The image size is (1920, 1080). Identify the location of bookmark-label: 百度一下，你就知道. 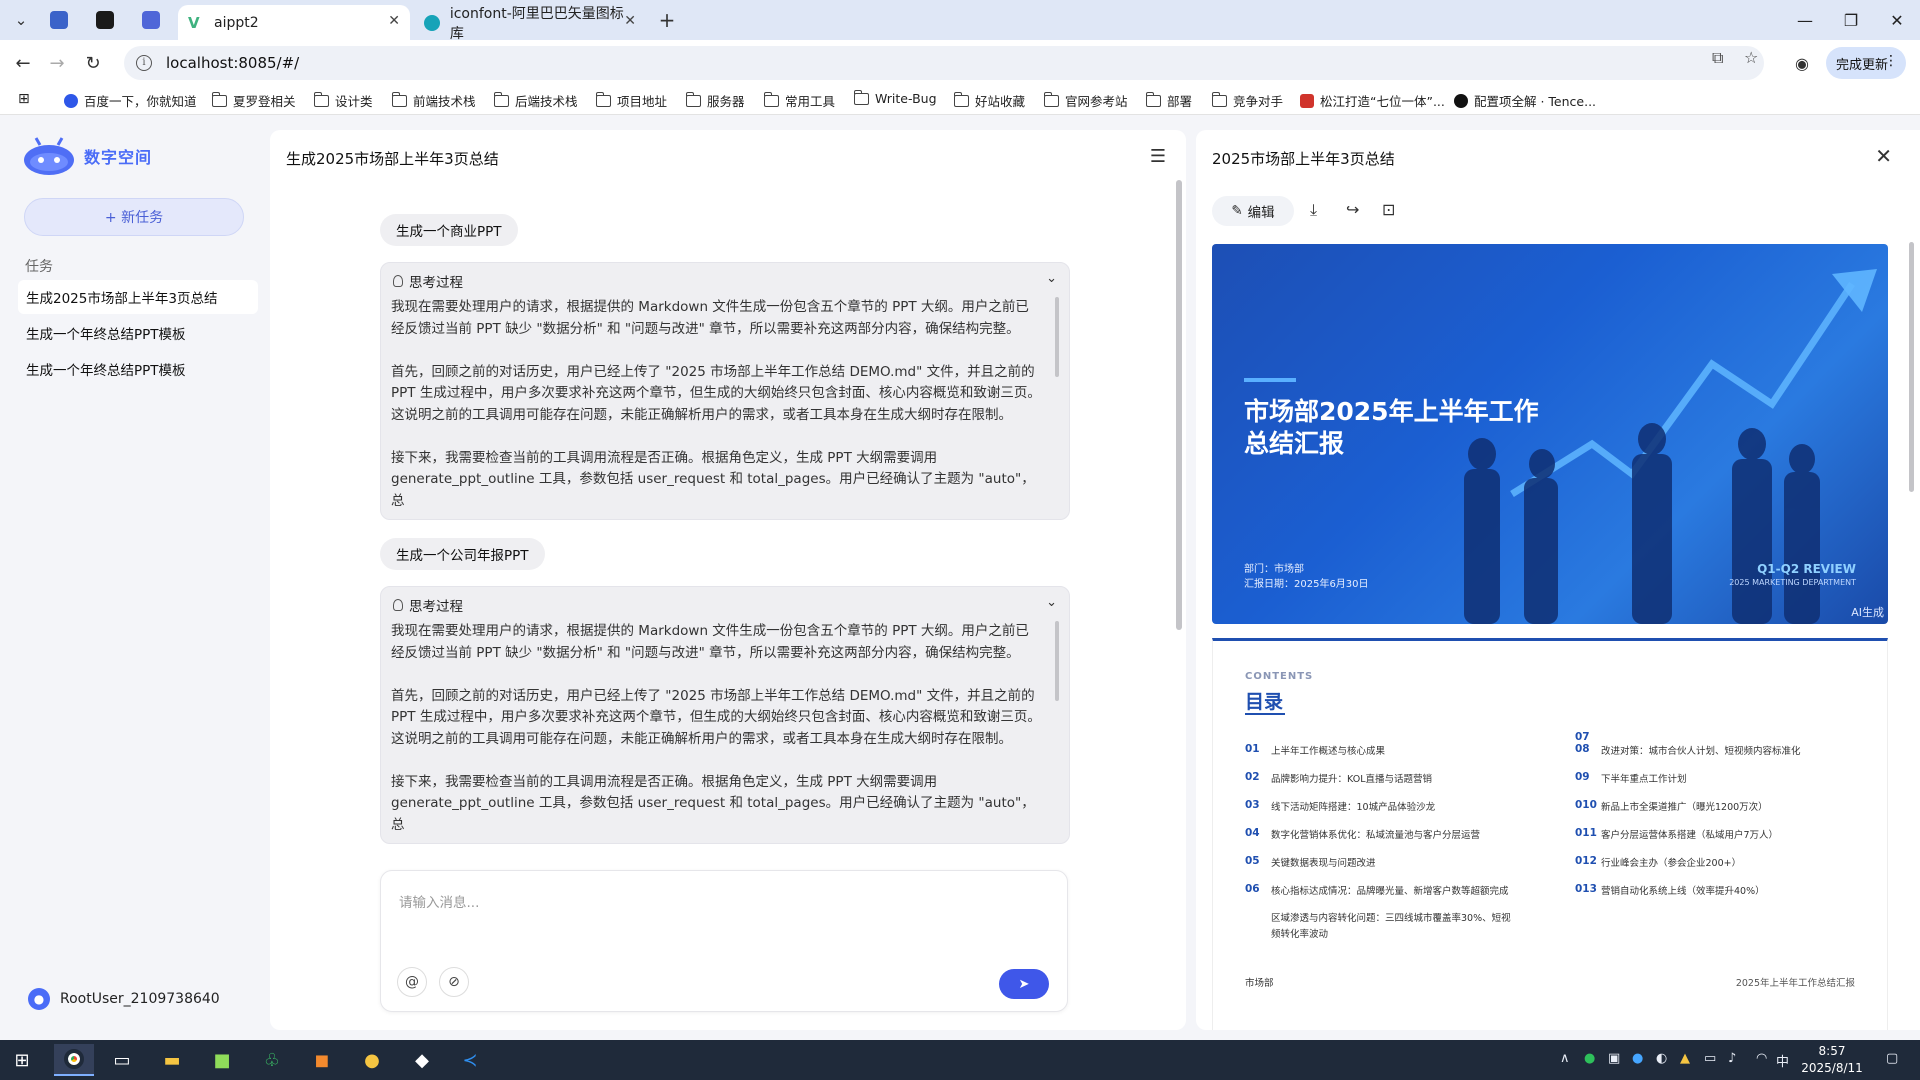
(140, 101).